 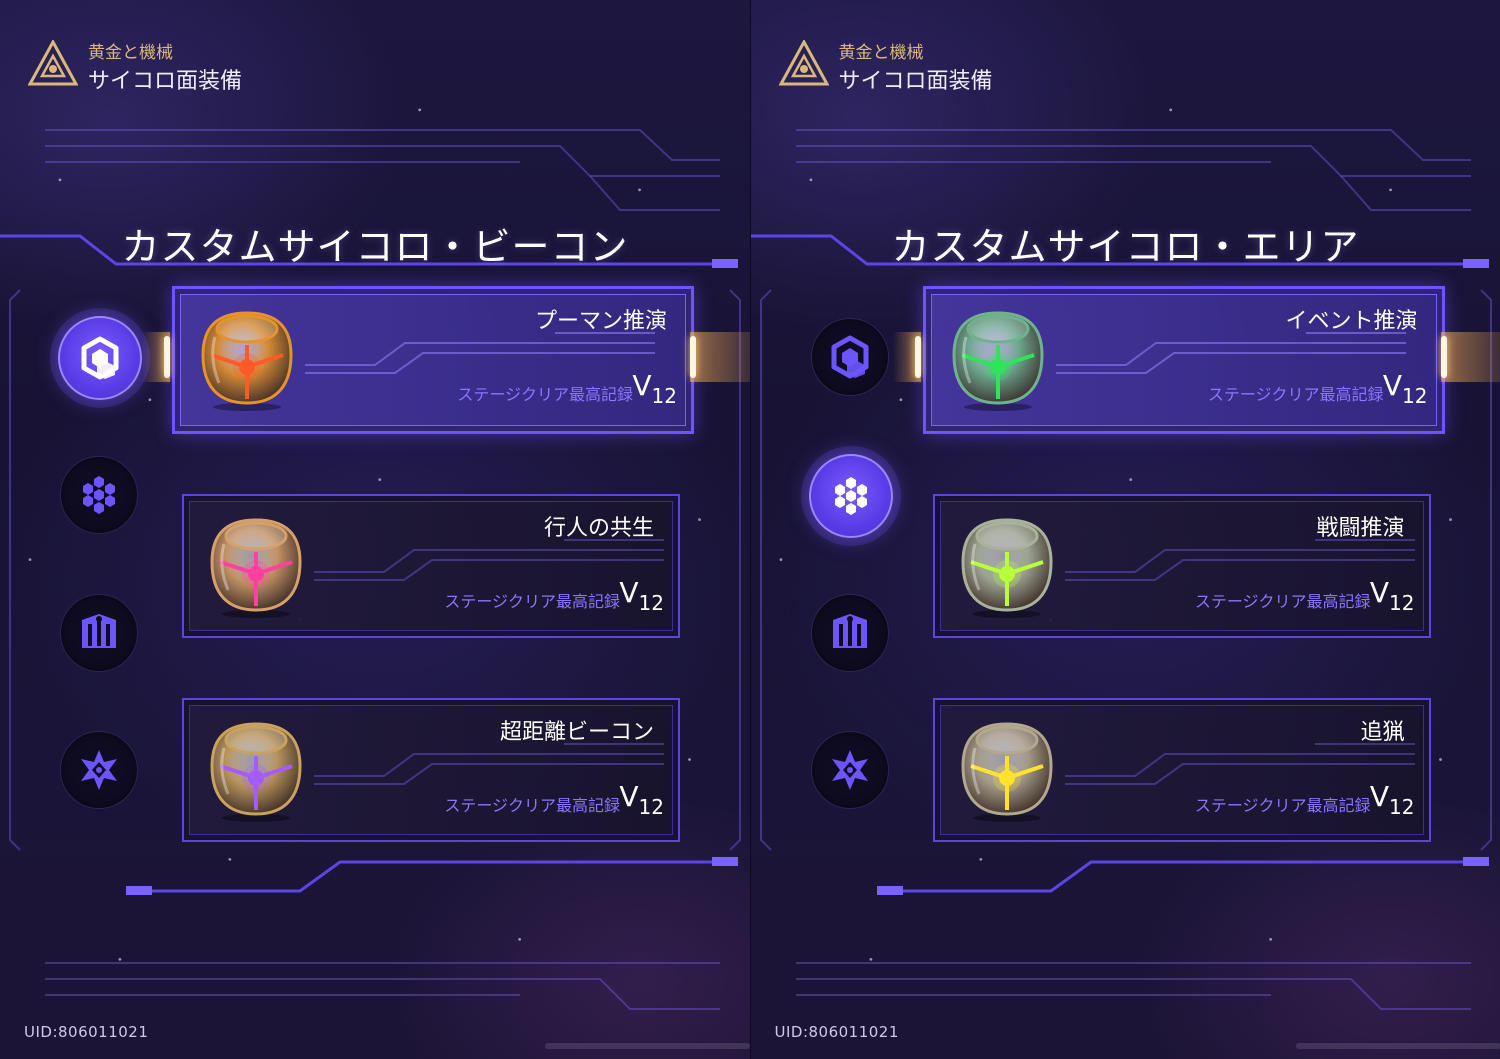 I want to click on dice-card: 追猟 ステージクリア最高記録 V12, so click(x=1181, y=770).